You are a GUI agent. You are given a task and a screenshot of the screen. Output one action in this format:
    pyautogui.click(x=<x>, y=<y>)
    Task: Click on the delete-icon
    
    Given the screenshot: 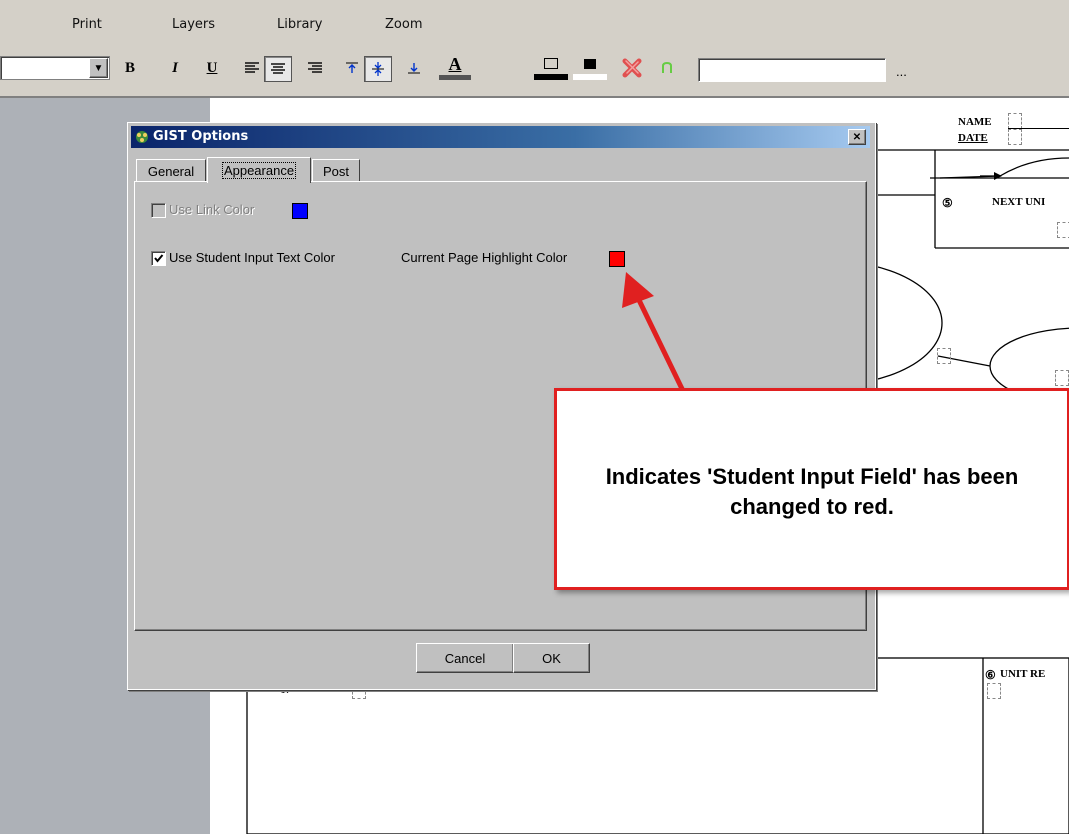 What is the action you would take?
    pyautogui.click(x=632, y=68)
    